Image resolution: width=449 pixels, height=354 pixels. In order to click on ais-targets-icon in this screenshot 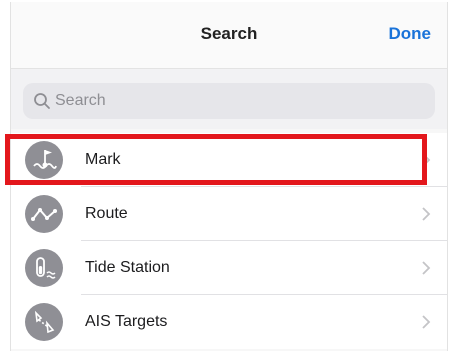, I will do `click(44, 322)`.